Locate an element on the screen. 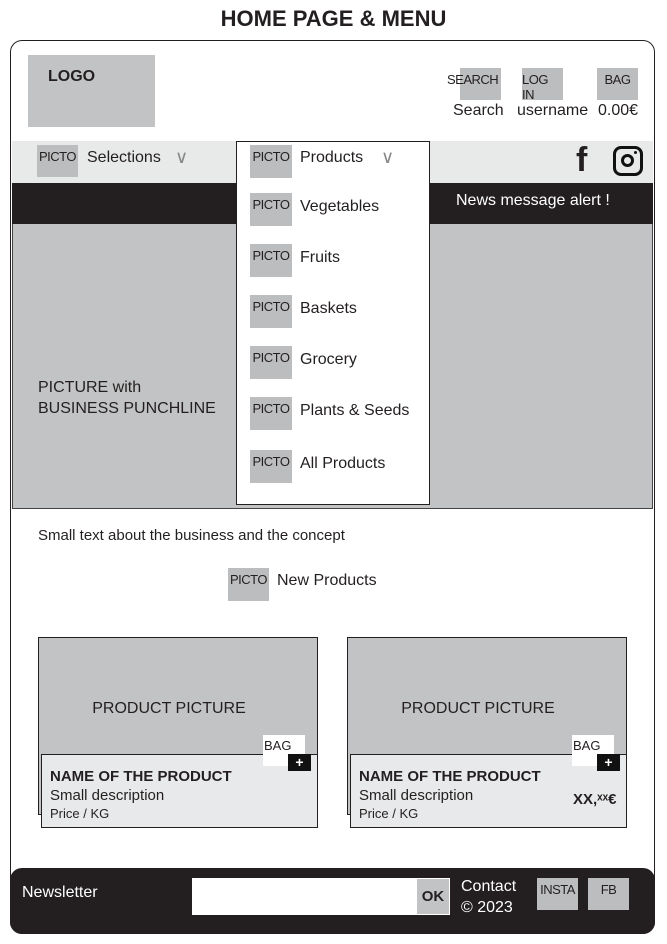  dropdown-item: Vegetables is located at coordinates (339, 207).